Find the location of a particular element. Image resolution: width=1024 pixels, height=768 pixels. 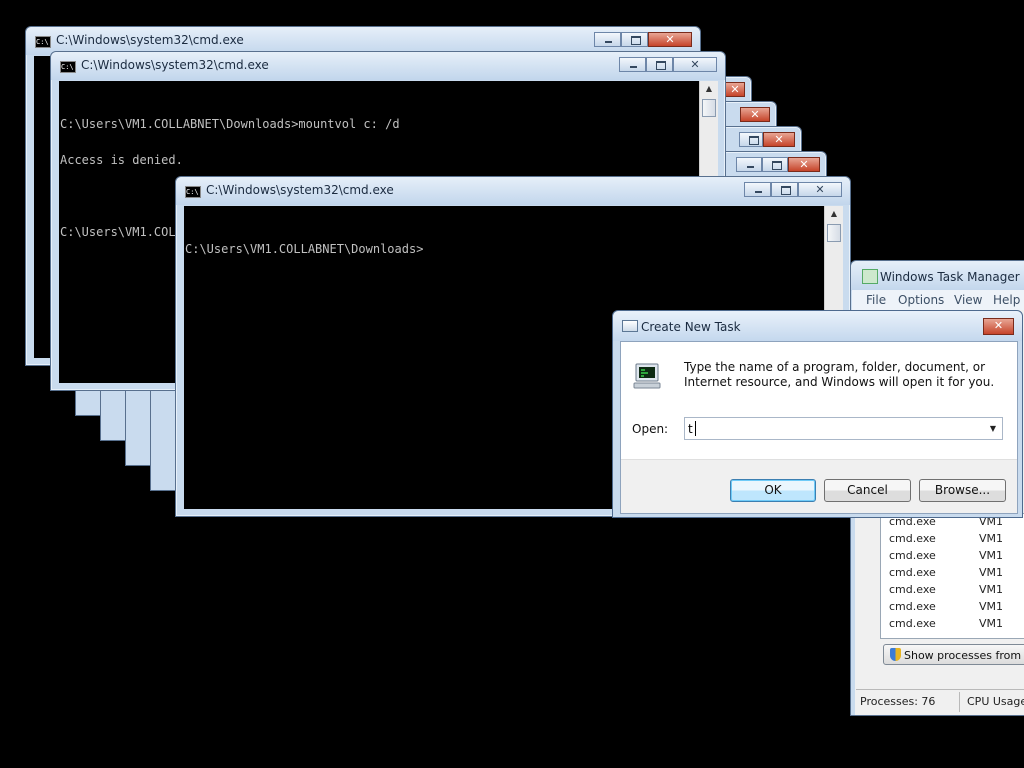

title-bar: Windows Task Manager is located at coordinates (937, 276).